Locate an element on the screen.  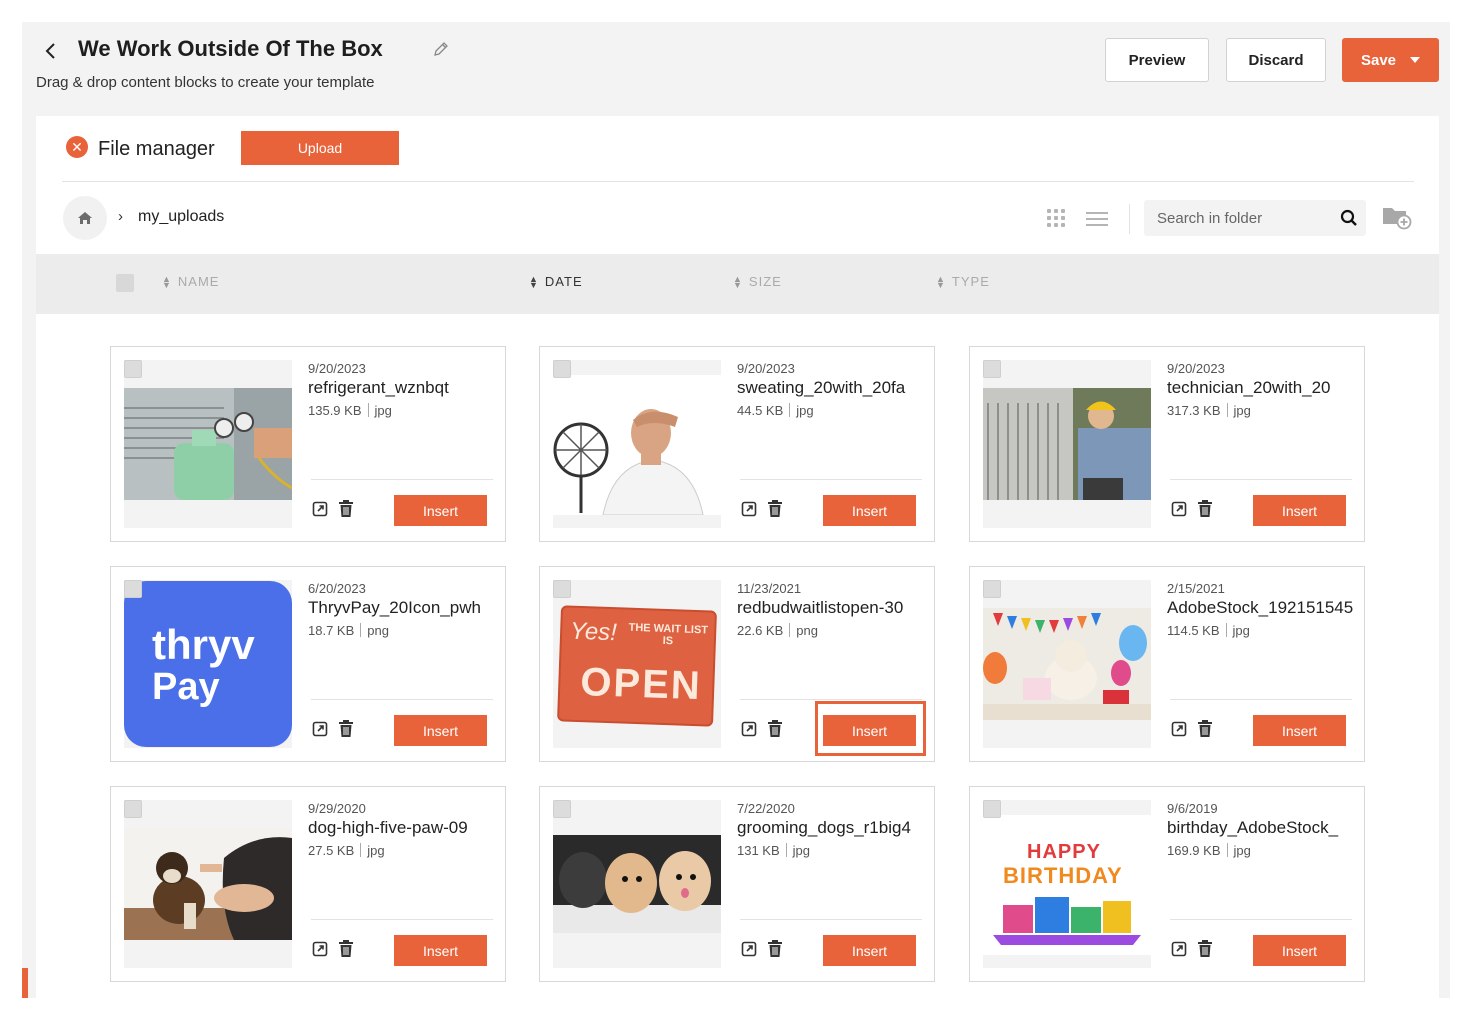
sort-date-column: ▲ ▼ DATE is located at coordinates (556, 281).